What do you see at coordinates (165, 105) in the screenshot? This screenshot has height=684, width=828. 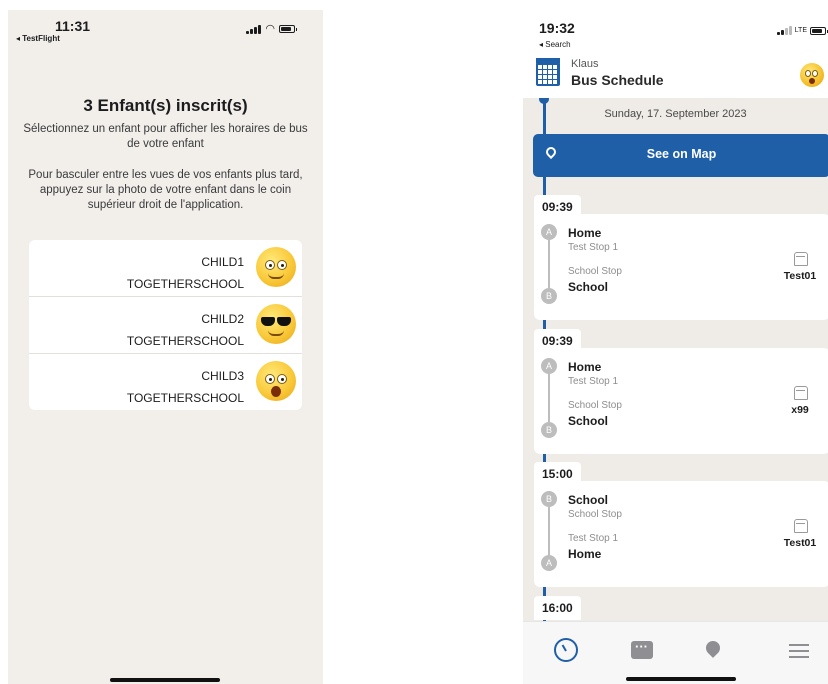 I see `page-title: 3 Enfant(s) inscrit(s)` at bounding box center [165, 105].